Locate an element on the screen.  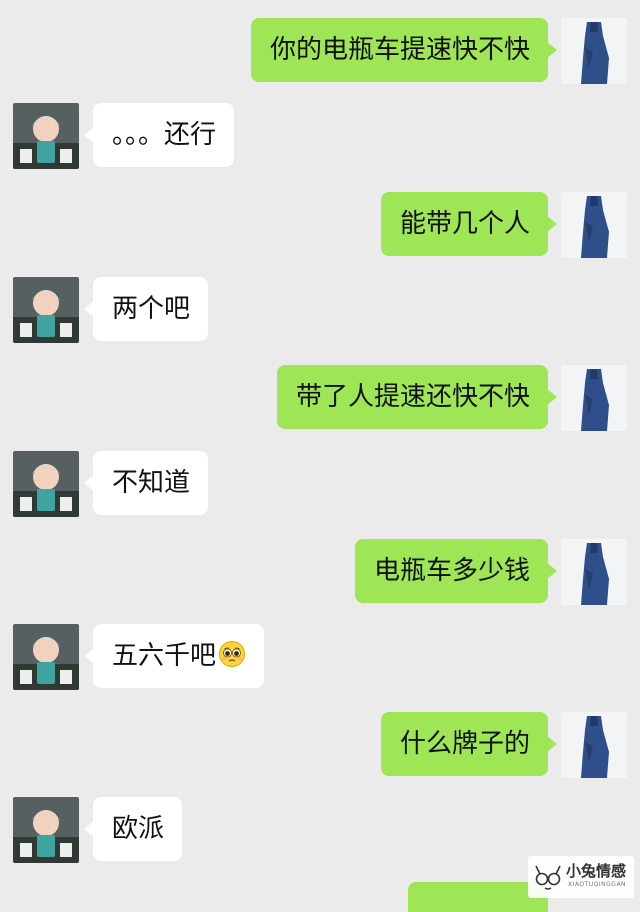
watermark: 小兔情感 XIAOTUQINGGAN is located at coordinates (581, 877).